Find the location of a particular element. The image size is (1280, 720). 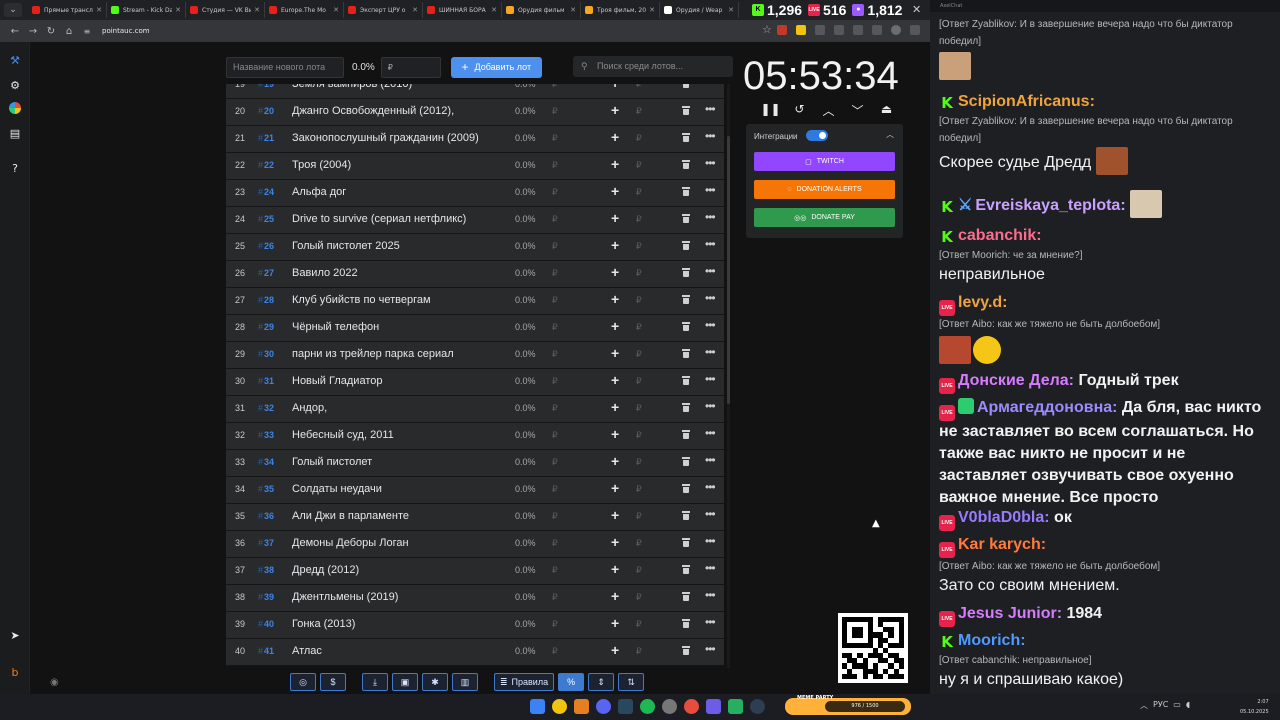

boosty-icon: b is located at coordinates (15, 672).